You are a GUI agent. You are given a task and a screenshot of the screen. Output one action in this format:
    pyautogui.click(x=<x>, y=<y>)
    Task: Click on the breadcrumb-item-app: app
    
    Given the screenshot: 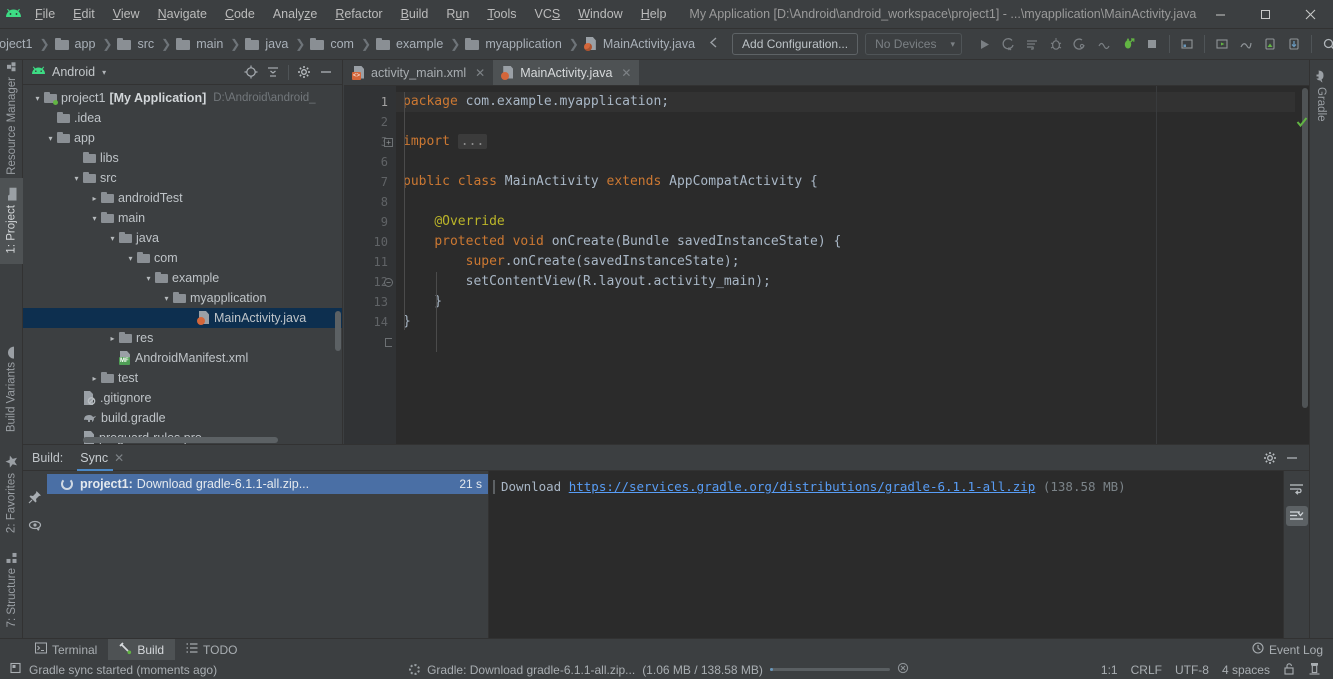 What is the action you would take?
    pyautogui.click(x=76, y=44)
    